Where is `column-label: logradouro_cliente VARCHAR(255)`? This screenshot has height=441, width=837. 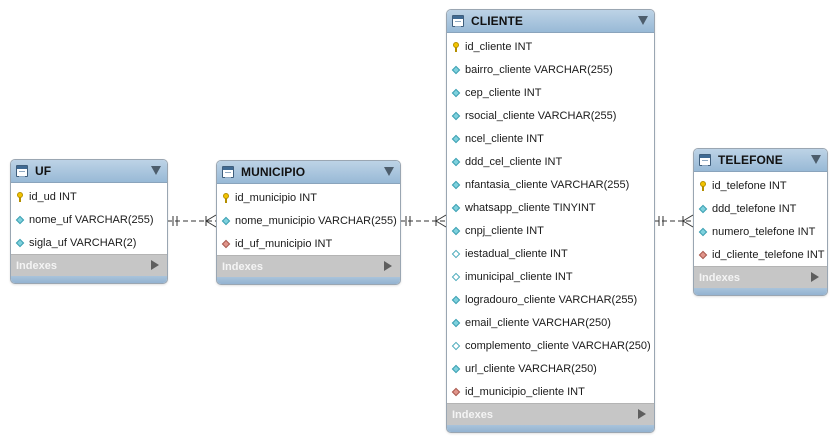
column-label: logradouro_cliente VARCHAR(255) is located at coordinates (551, 299).